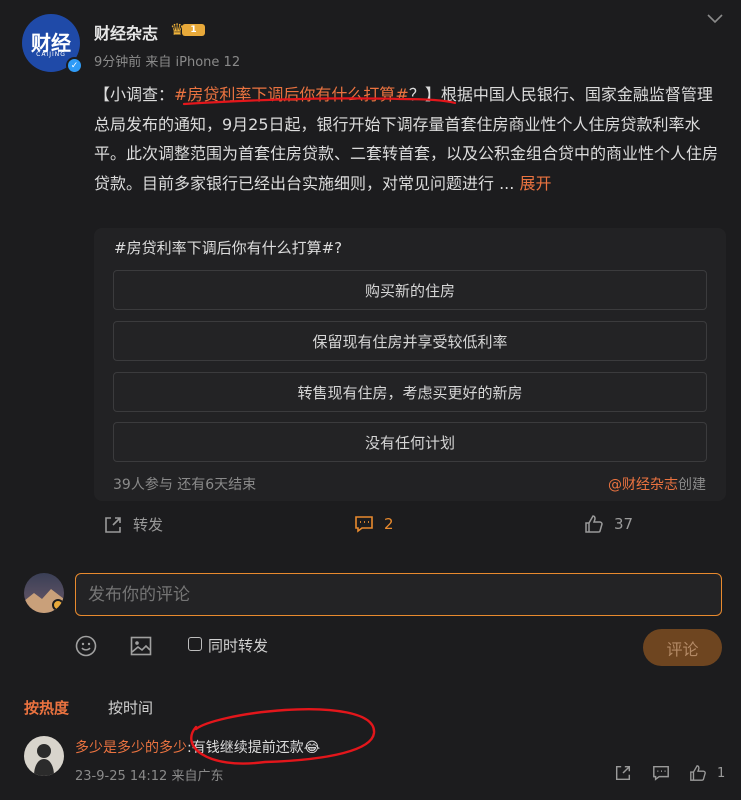 Image resolution: width=741 pixels, height=800 pixels. Describe the element at coordinates (228, 248) in the screenshot. I see `poll-title: #房贷利率下调后你有什么打算#?` at that location.